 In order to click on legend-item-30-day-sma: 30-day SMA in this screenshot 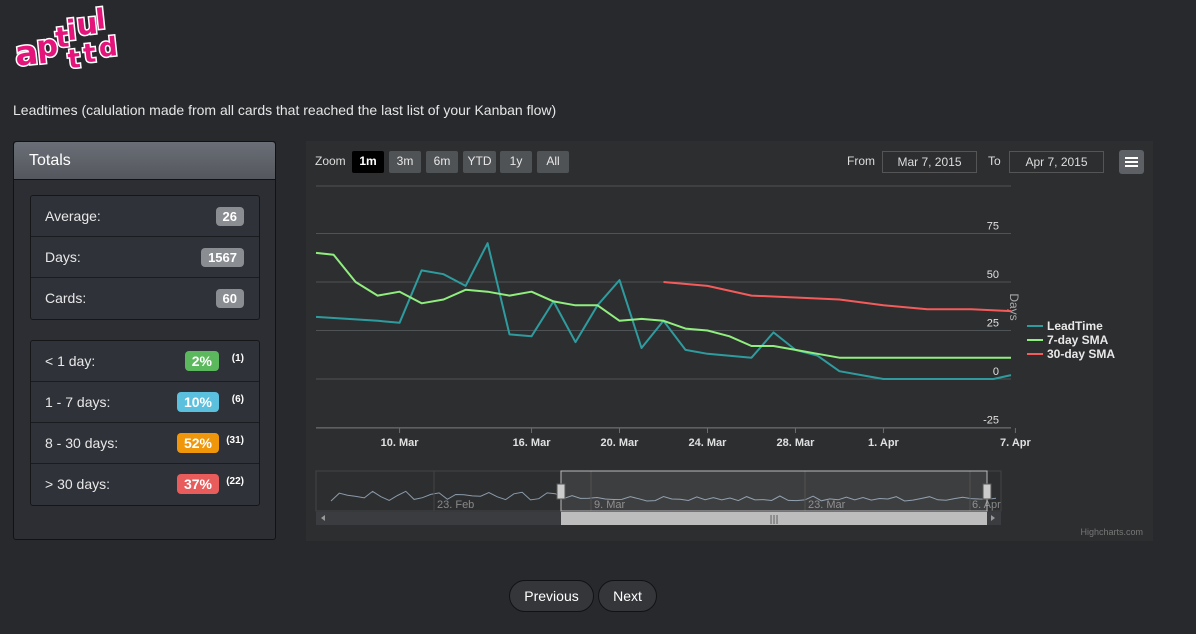, I will do `click(1071, 354)`.